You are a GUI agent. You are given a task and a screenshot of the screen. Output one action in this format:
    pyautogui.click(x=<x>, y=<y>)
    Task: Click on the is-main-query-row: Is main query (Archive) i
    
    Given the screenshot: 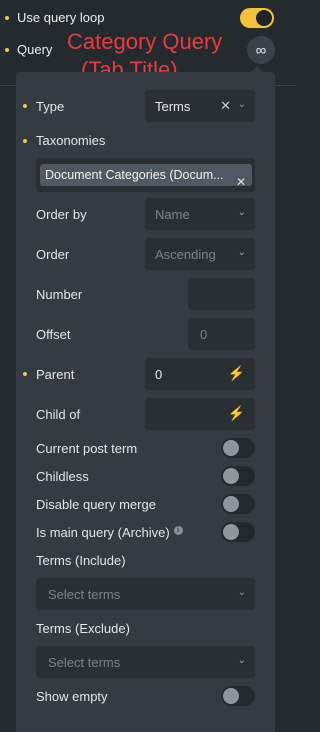 What is the action you would take?
    pyautogui.click(x=145, y=532)
    